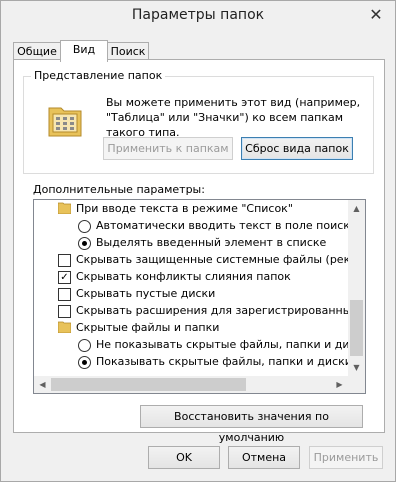 Image resolution: width=396 pixels, height=482 pixels. Describe the element at coordinates (376, 15) in the screenshot. I see `close-icon: ✕` at that location.